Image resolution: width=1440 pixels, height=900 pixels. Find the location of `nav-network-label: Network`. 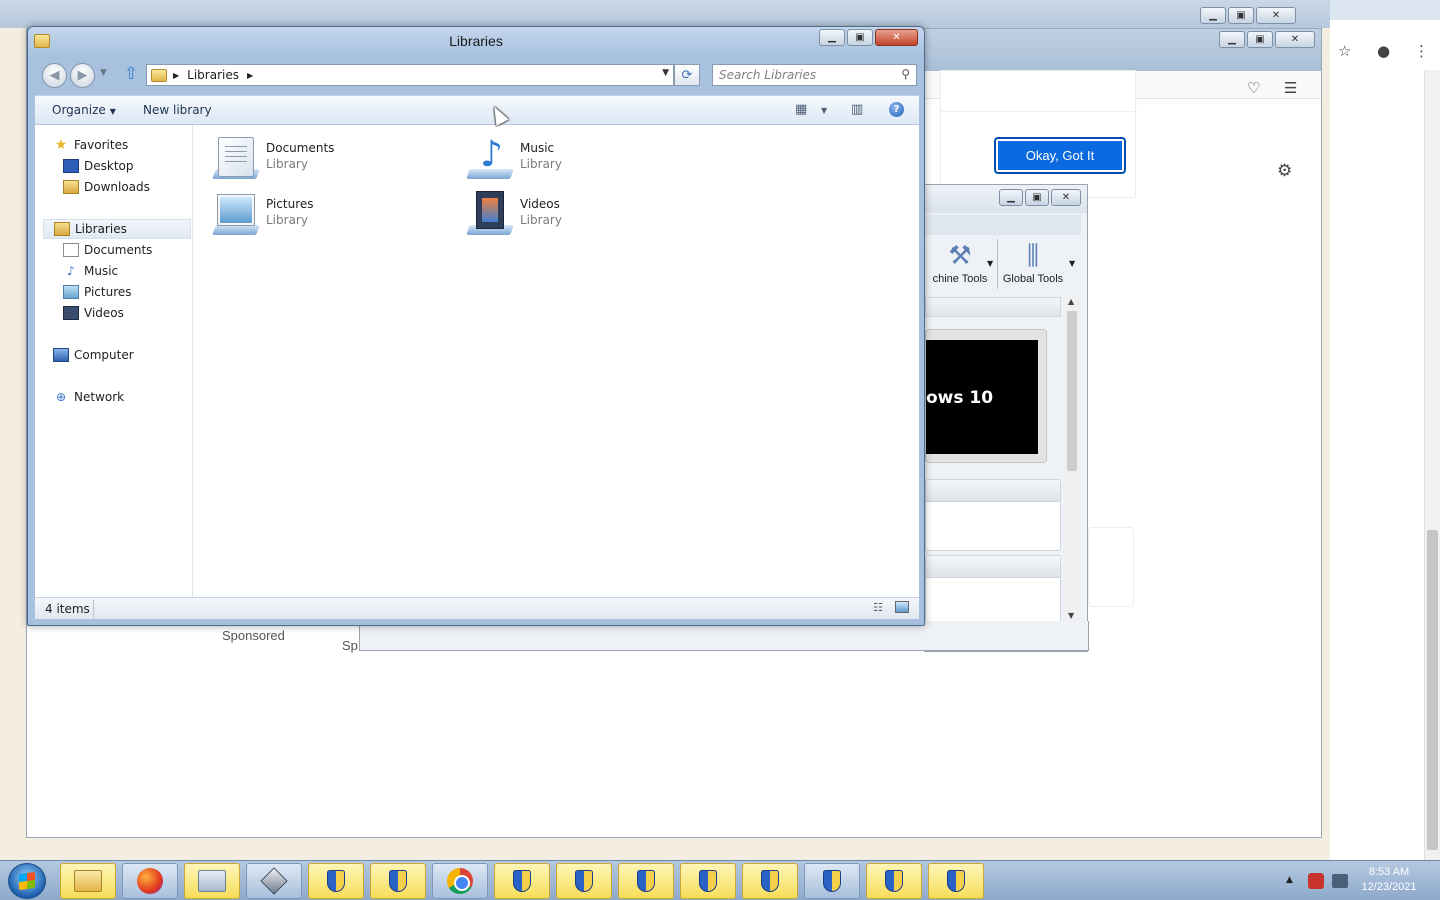

nav-network-label: Network is located at coordinates (99, 397).